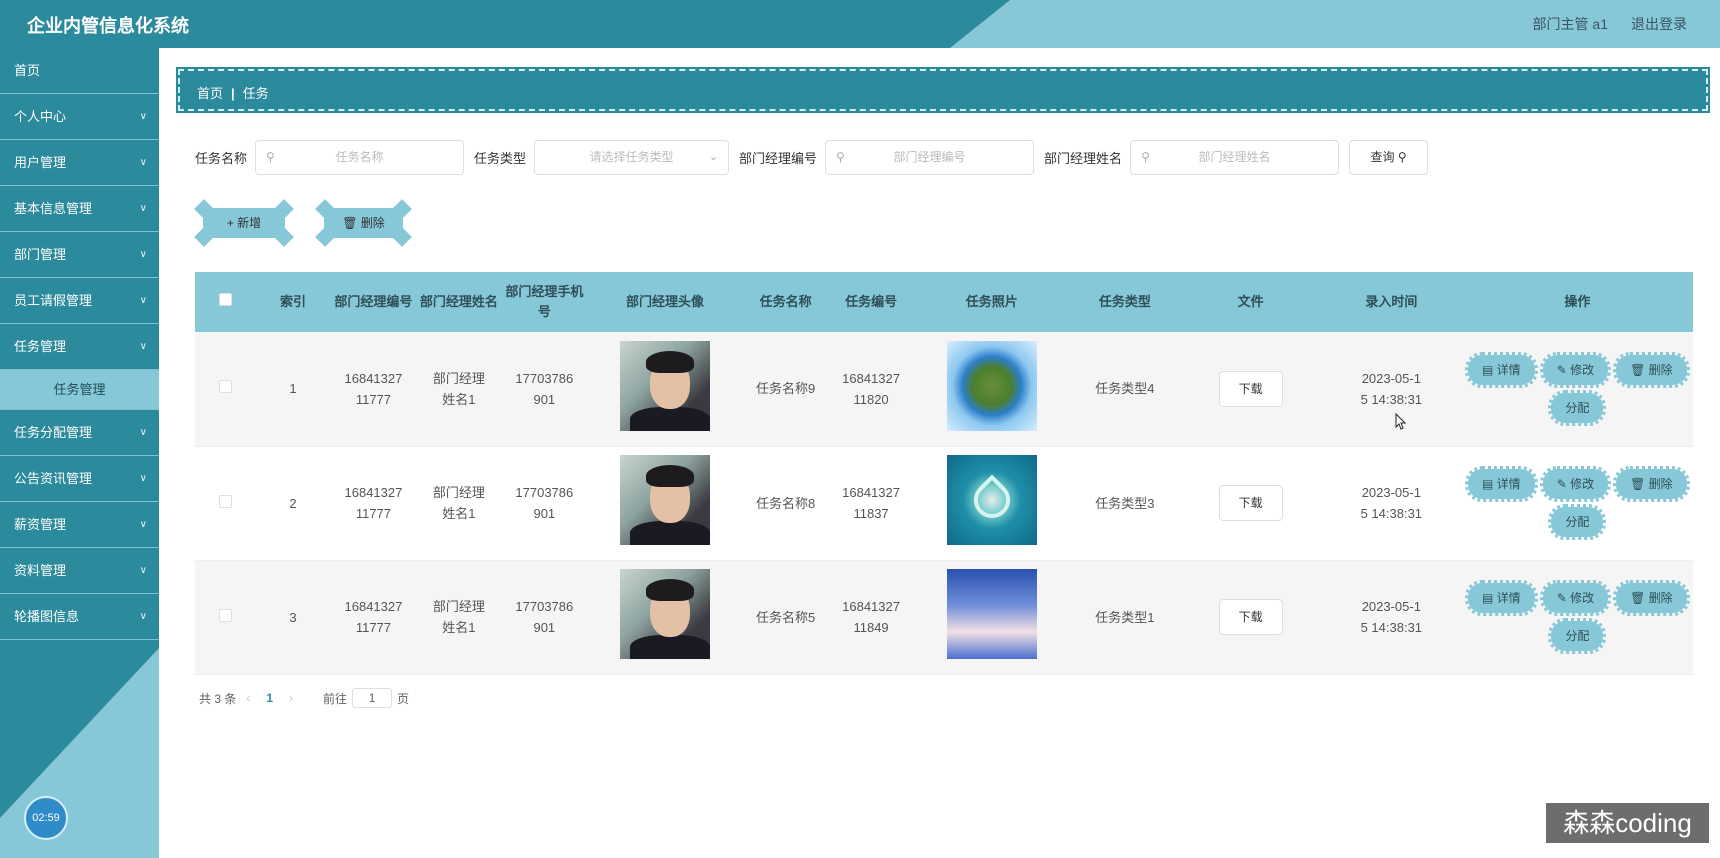  Describe the element at coordinates (79, 163) in the screenshot. I see `sidebar-item: 用户管理 ∨` at that location.